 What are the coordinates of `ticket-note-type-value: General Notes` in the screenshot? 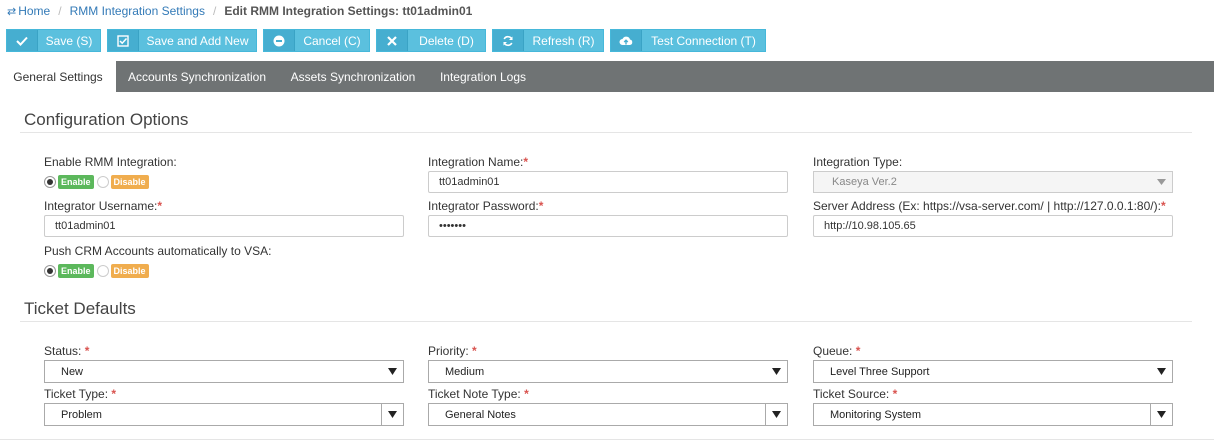 It's located at (480, 414).